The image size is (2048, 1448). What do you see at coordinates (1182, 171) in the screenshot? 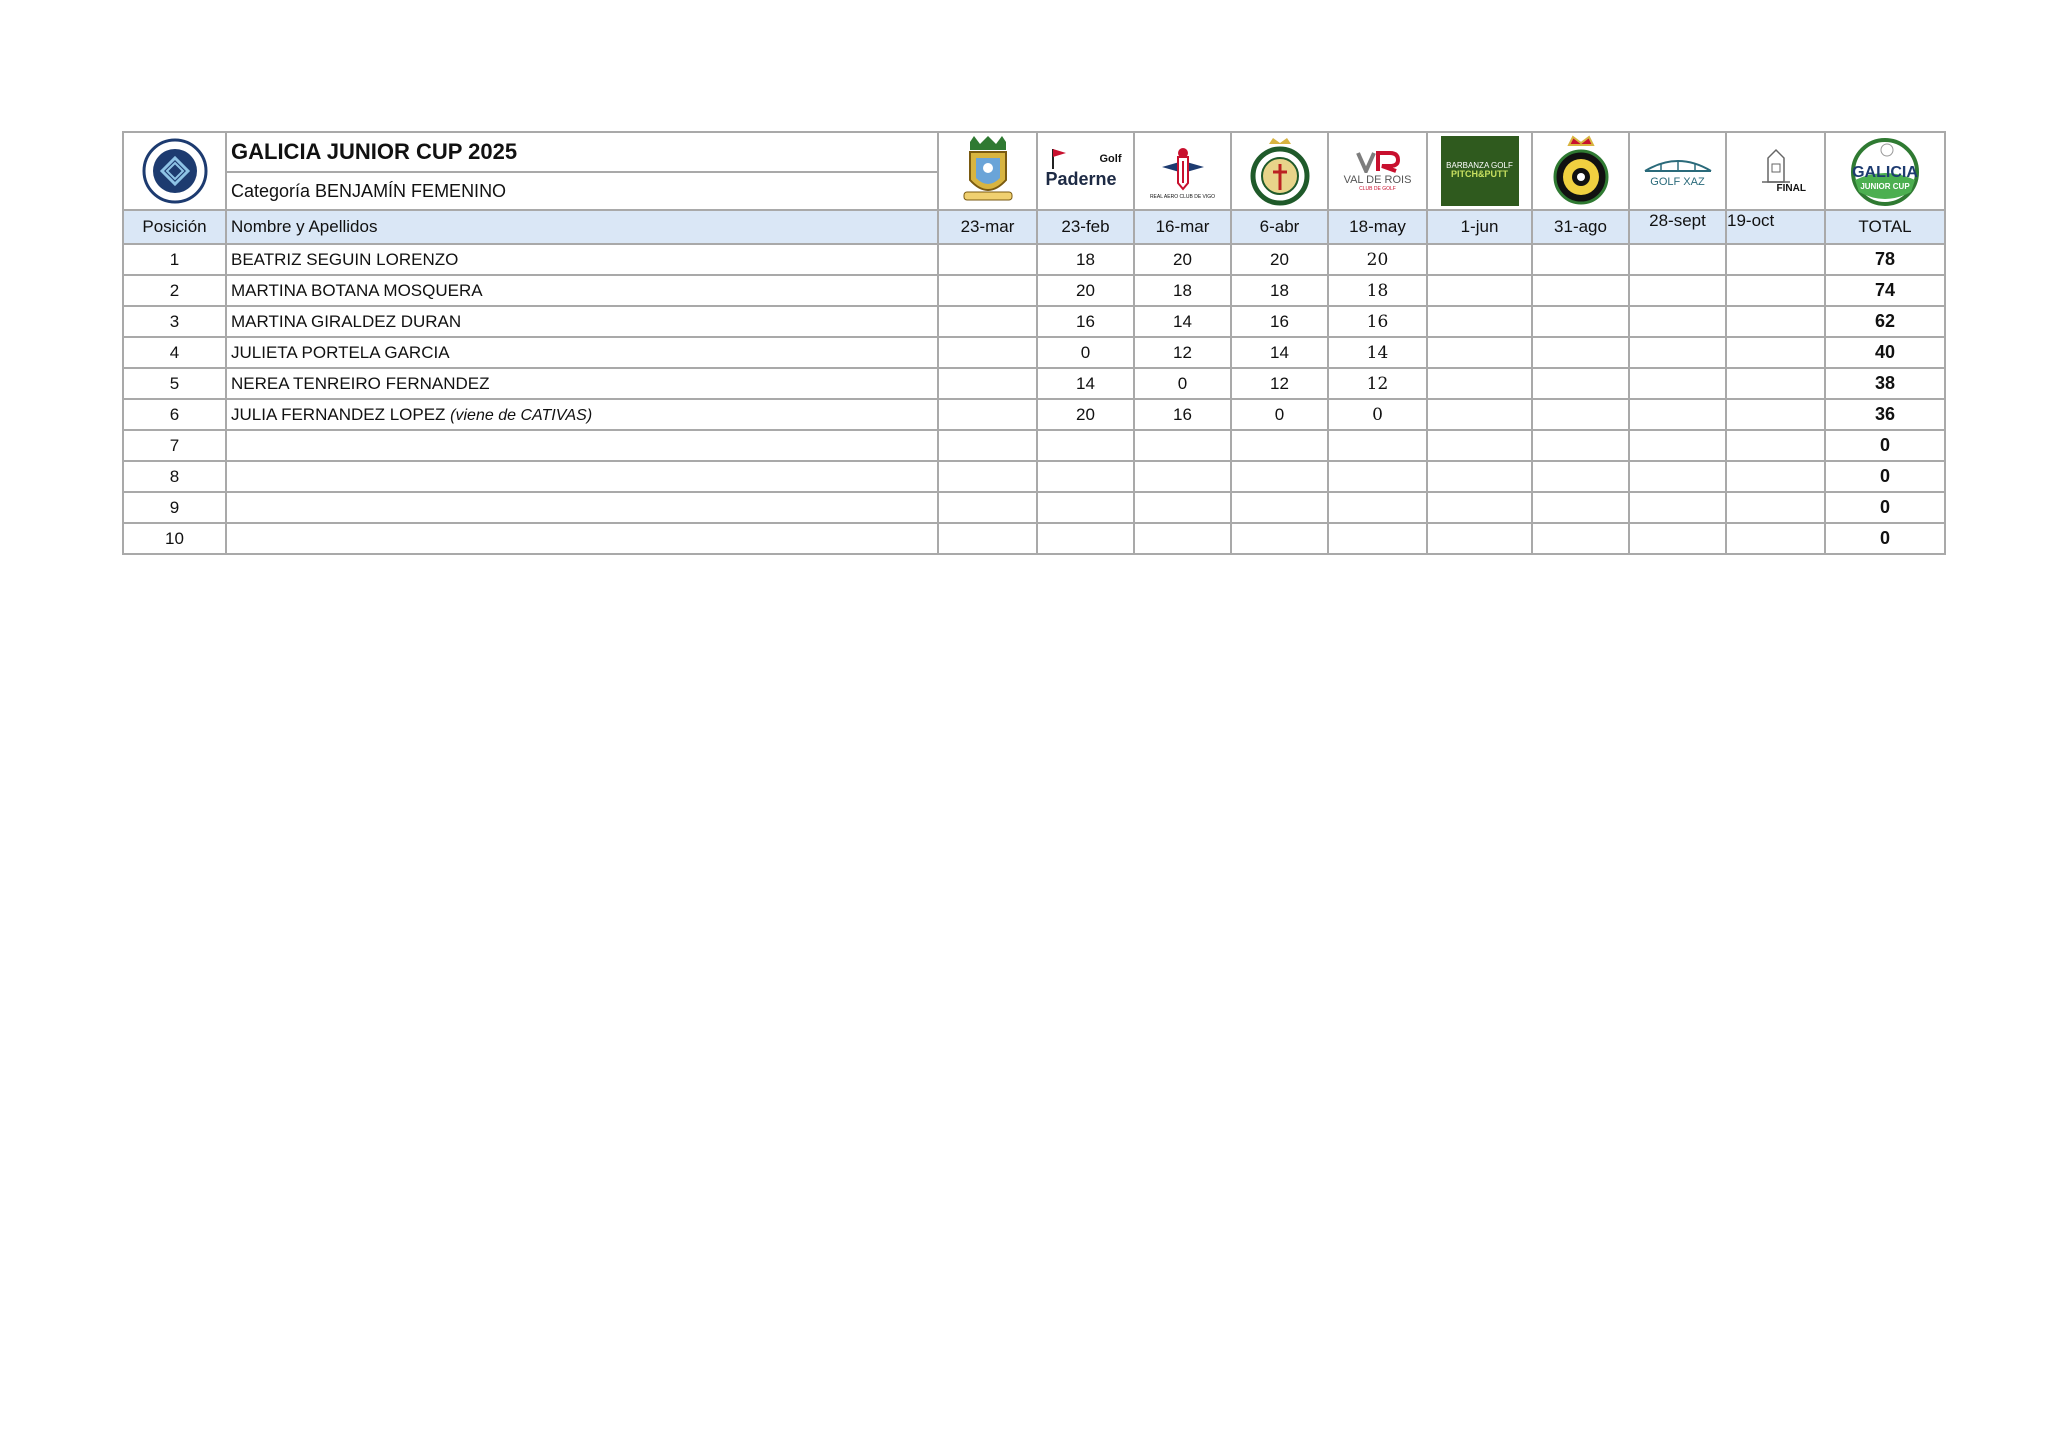
I see `club-logo-3: REAL AERO CLUB DE VIGO` at bounding box center [1182, 171].